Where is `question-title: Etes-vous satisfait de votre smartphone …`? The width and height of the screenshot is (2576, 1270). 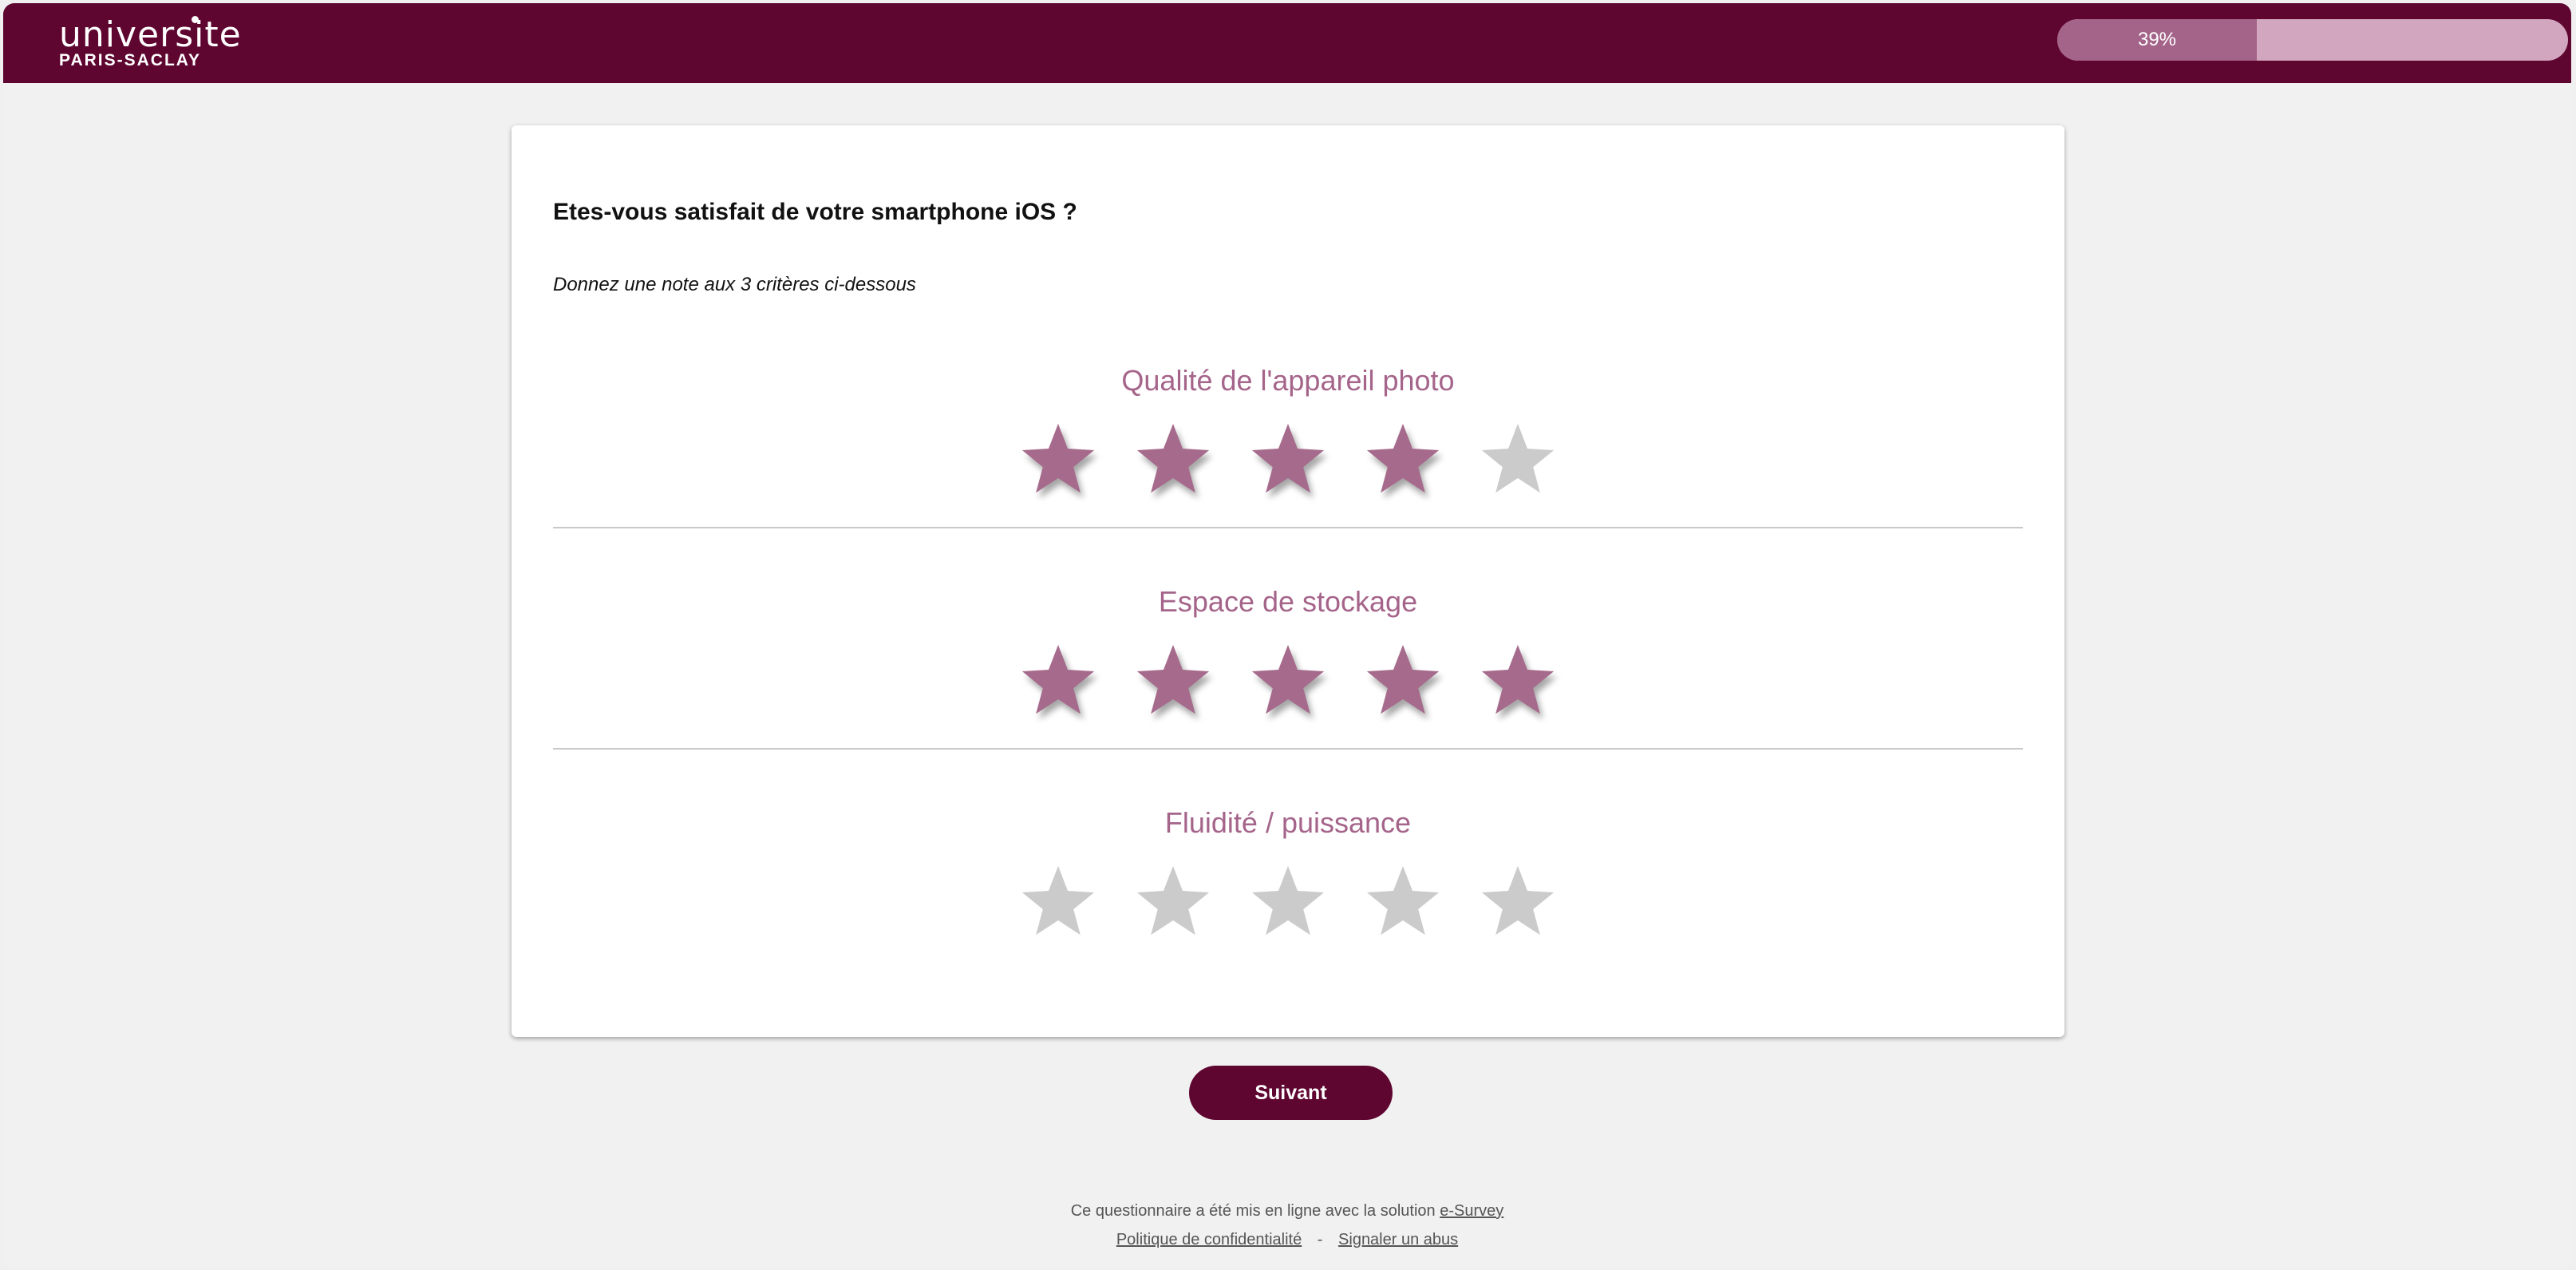
question-title: Etes-vous satisfait de votre smartphone … is located at coordinates (815, 212).